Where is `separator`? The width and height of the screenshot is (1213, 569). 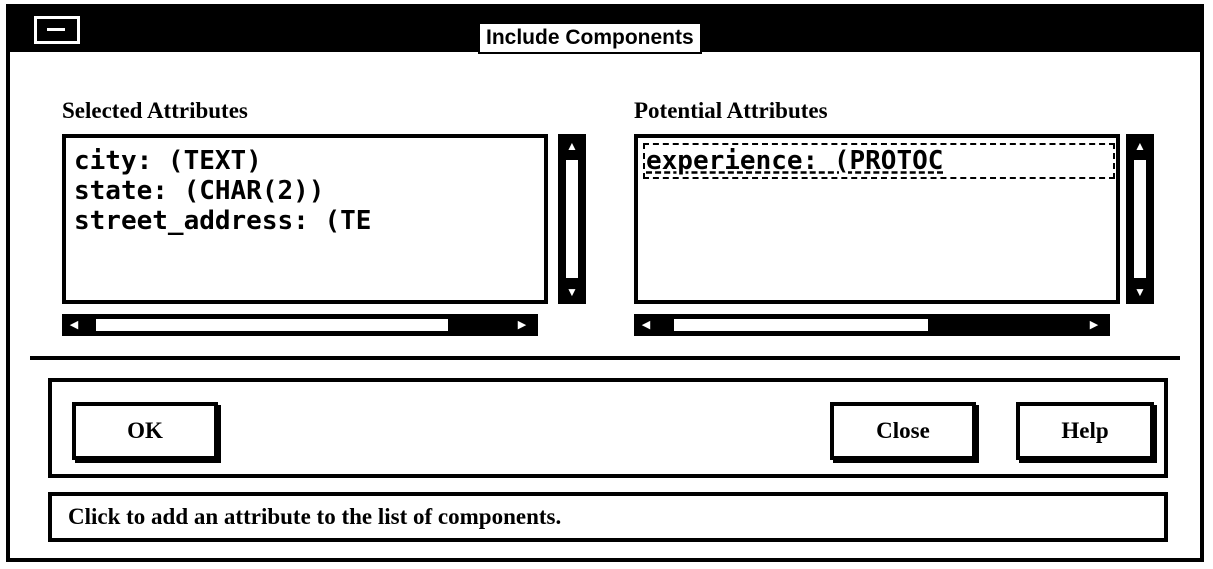 separator is located at coordinates (605, 358).